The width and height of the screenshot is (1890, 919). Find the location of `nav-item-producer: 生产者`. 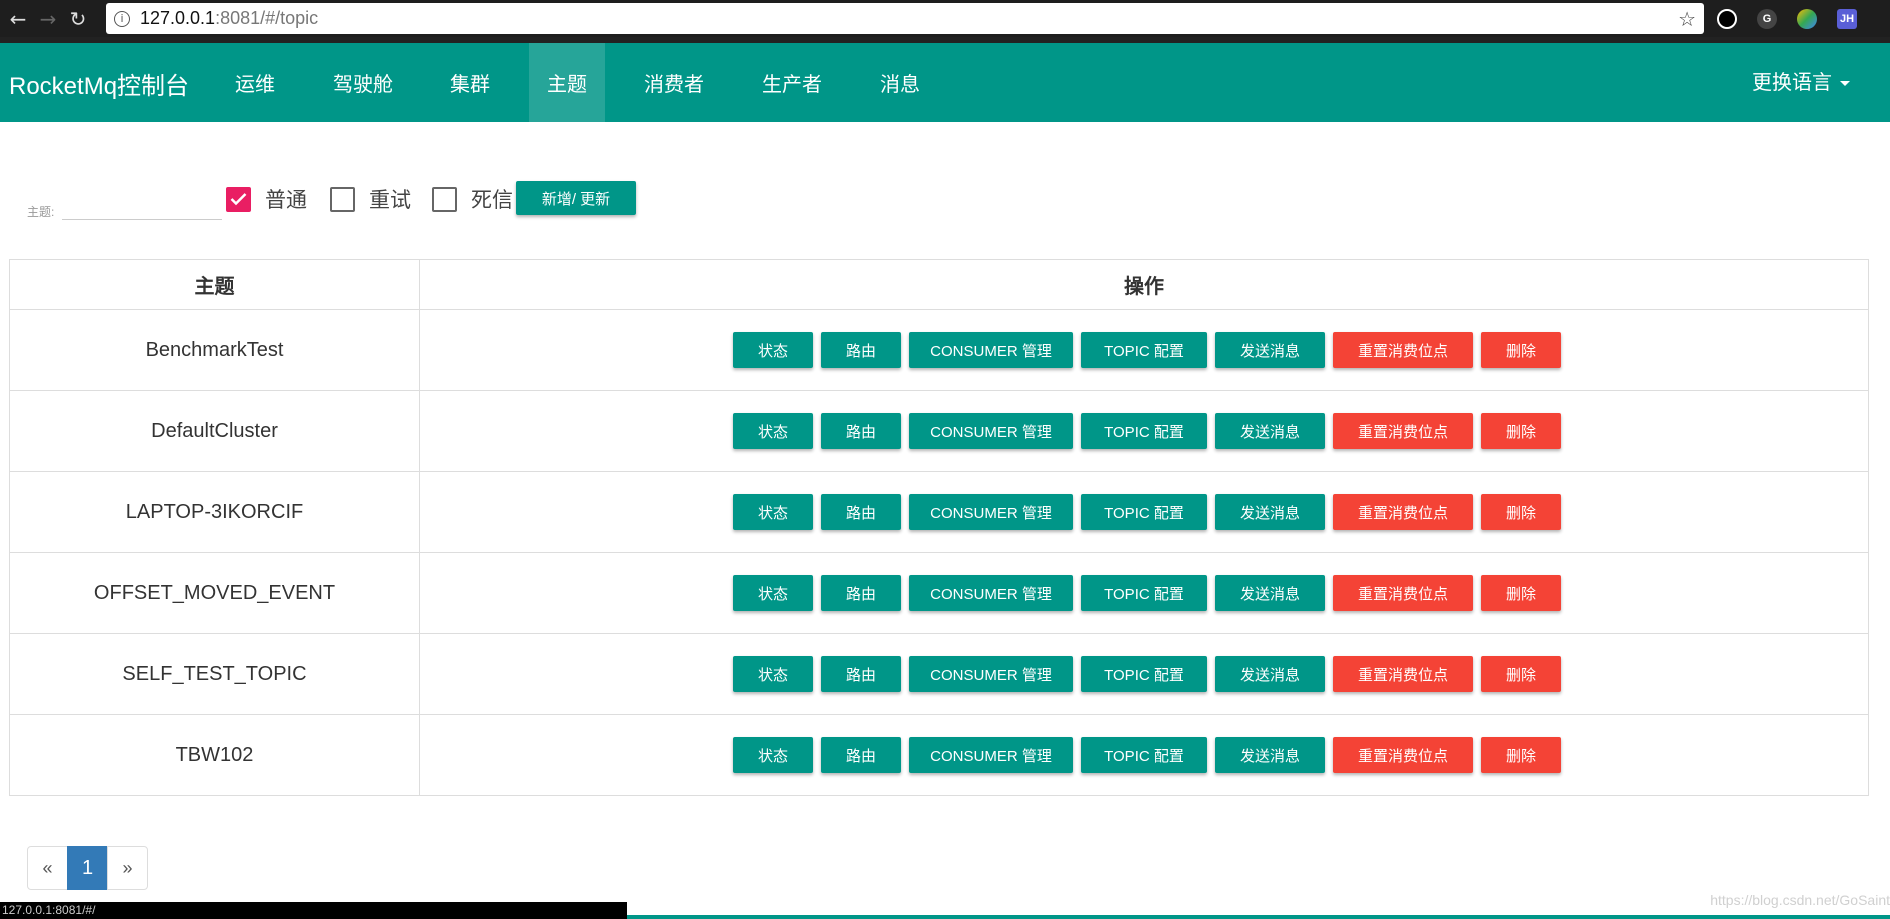

nav-item-producer: 生产者 is located at coordinates (792, 82).